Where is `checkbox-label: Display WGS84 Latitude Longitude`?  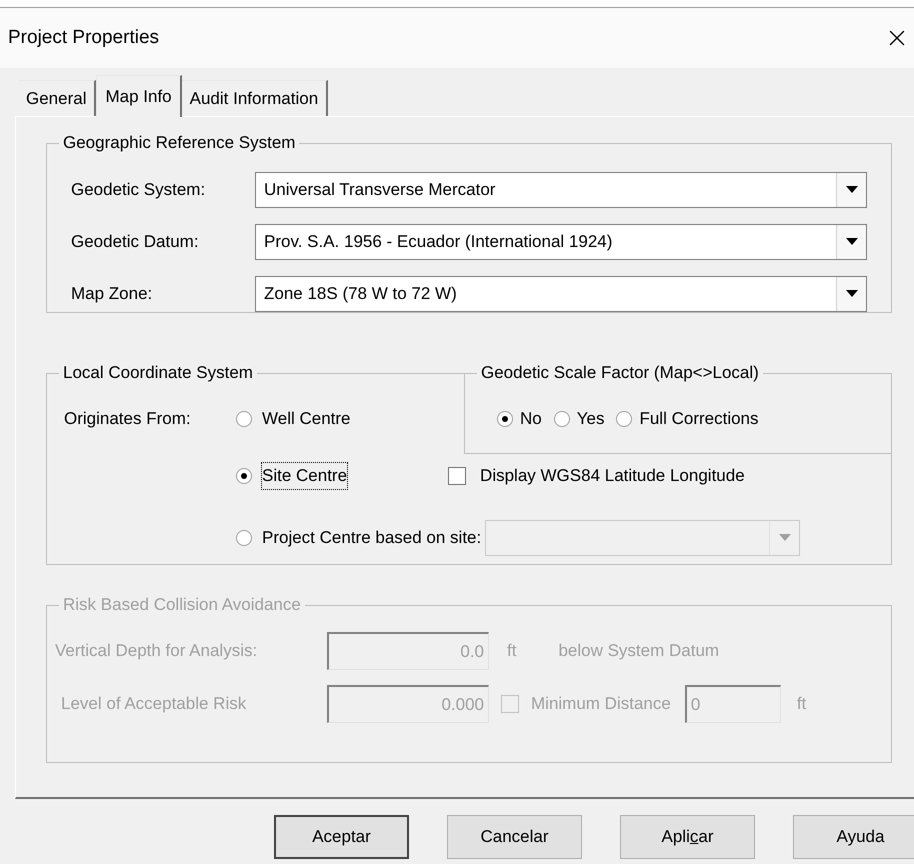
checkbox-label: Display WGS84 Latitude Longitude is located at coordinates (612, 476).